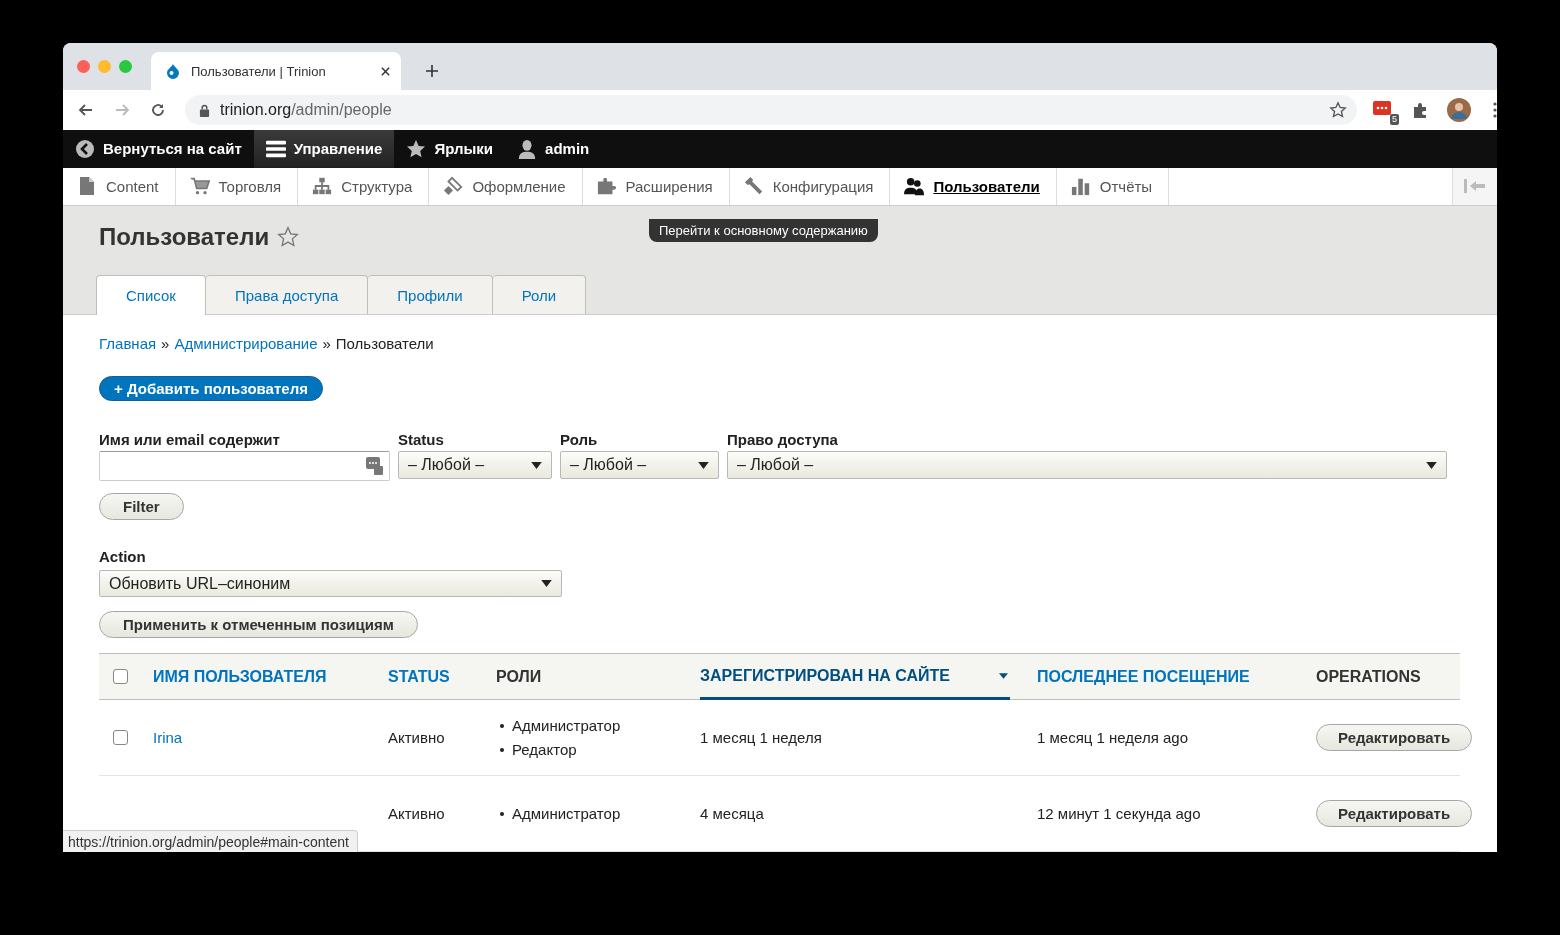  I want to click on breadcrumb-current: Пользователи, so click(384, 343).